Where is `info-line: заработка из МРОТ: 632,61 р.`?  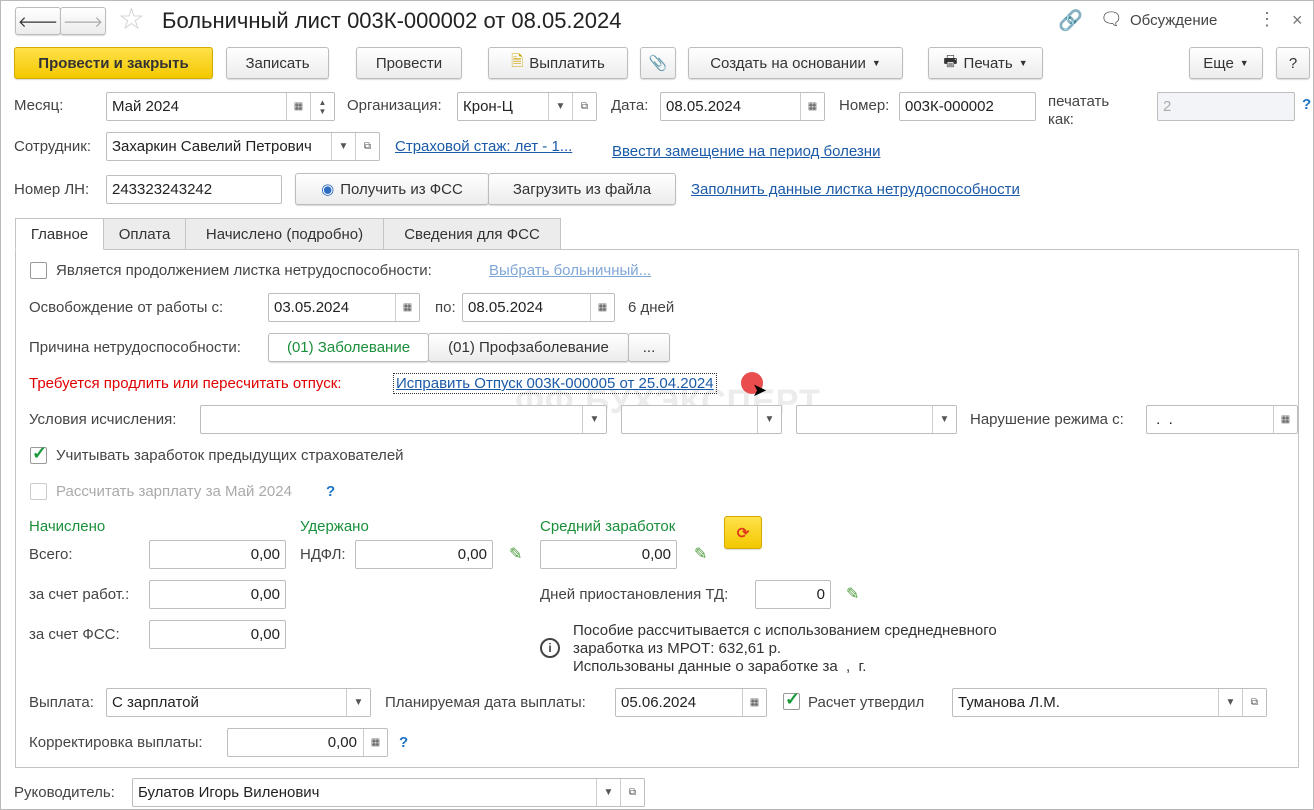
info-line: заработка из МРОТ: 632,61 р. is located at coordinates (677, 648).